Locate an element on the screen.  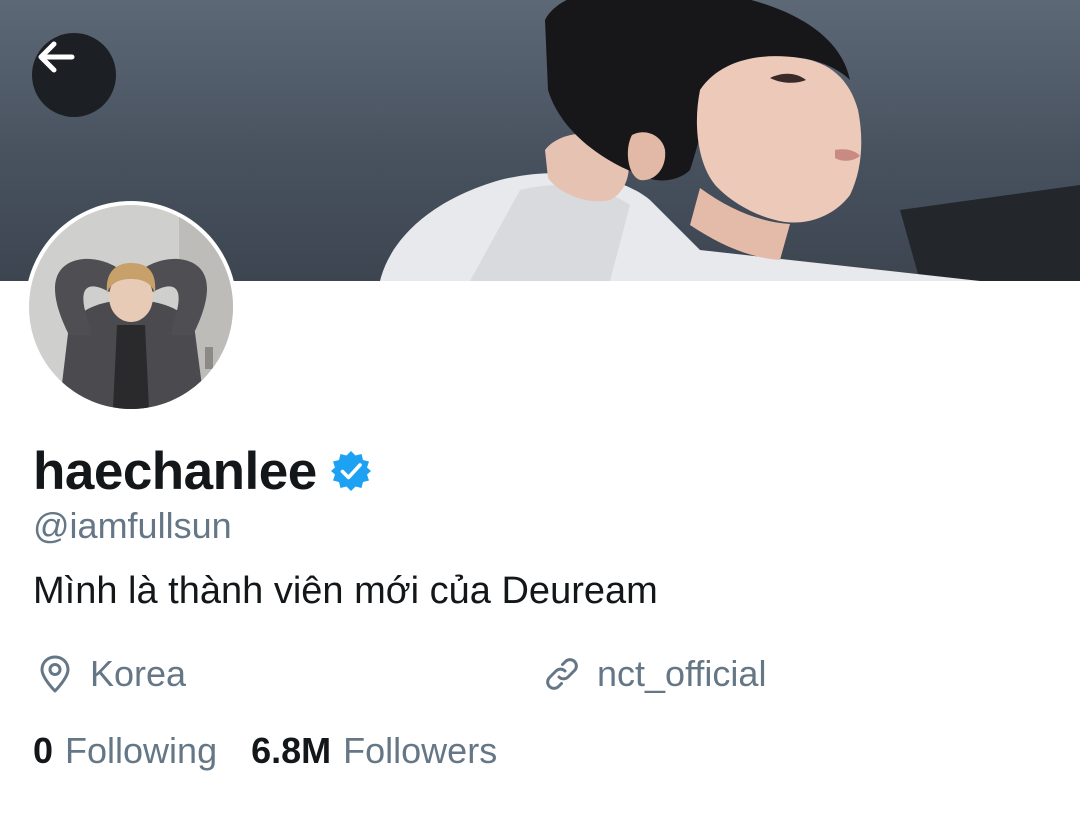
followers-label: Followers is located at coordinates (420, 750).